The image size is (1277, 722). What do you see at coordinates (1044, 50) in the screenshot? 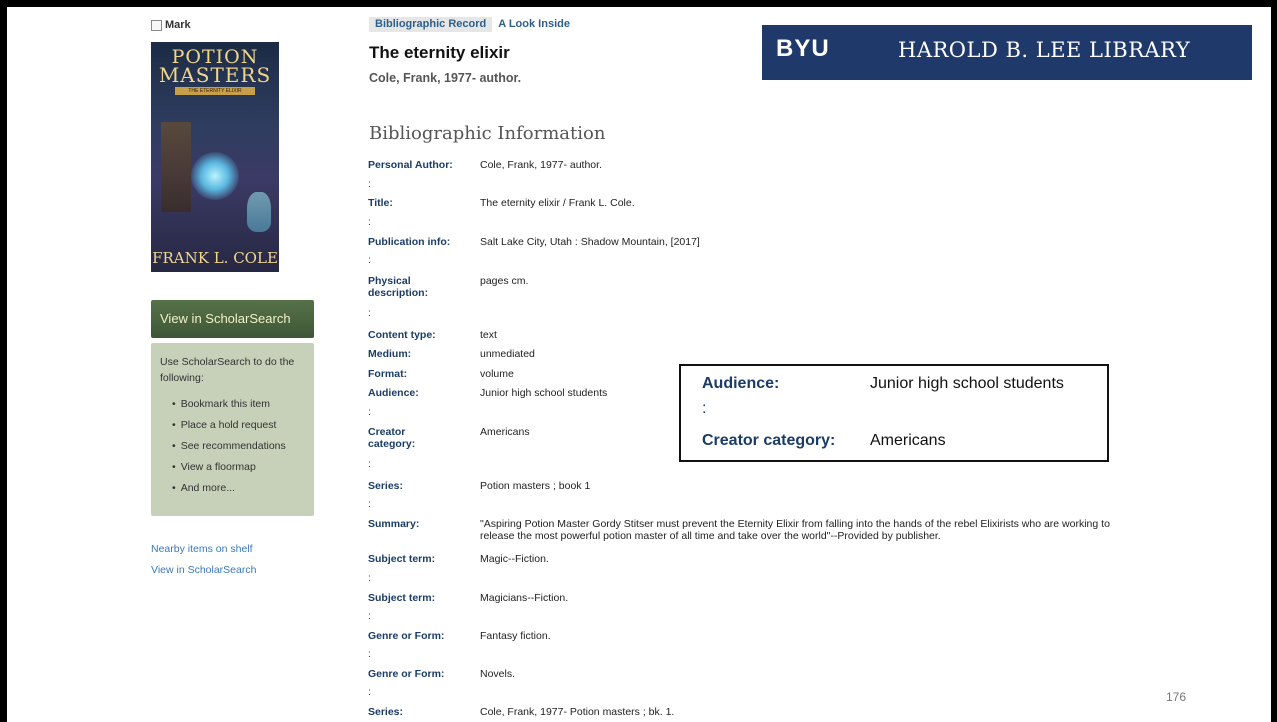
I see `library-name: HAROLD B. LEE LIBRARY` at bounding box center [1044, 50].